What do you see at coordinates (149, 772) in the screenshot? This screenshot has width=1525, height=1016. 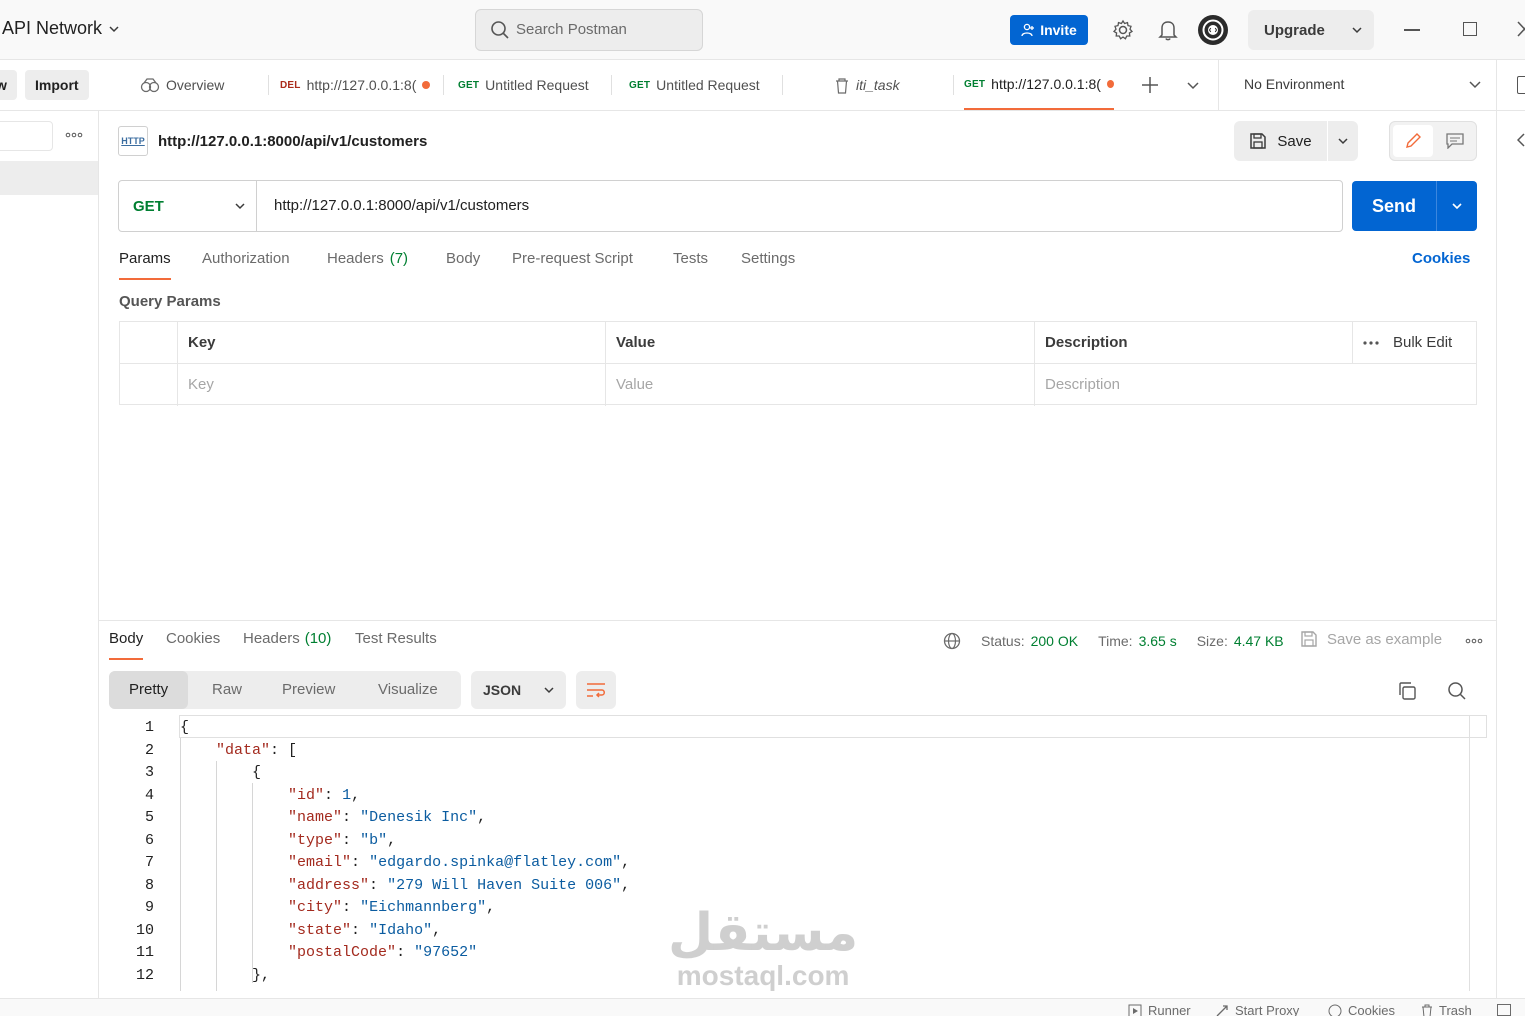 I see `line-number: 3` at bounding box center [149, 772].